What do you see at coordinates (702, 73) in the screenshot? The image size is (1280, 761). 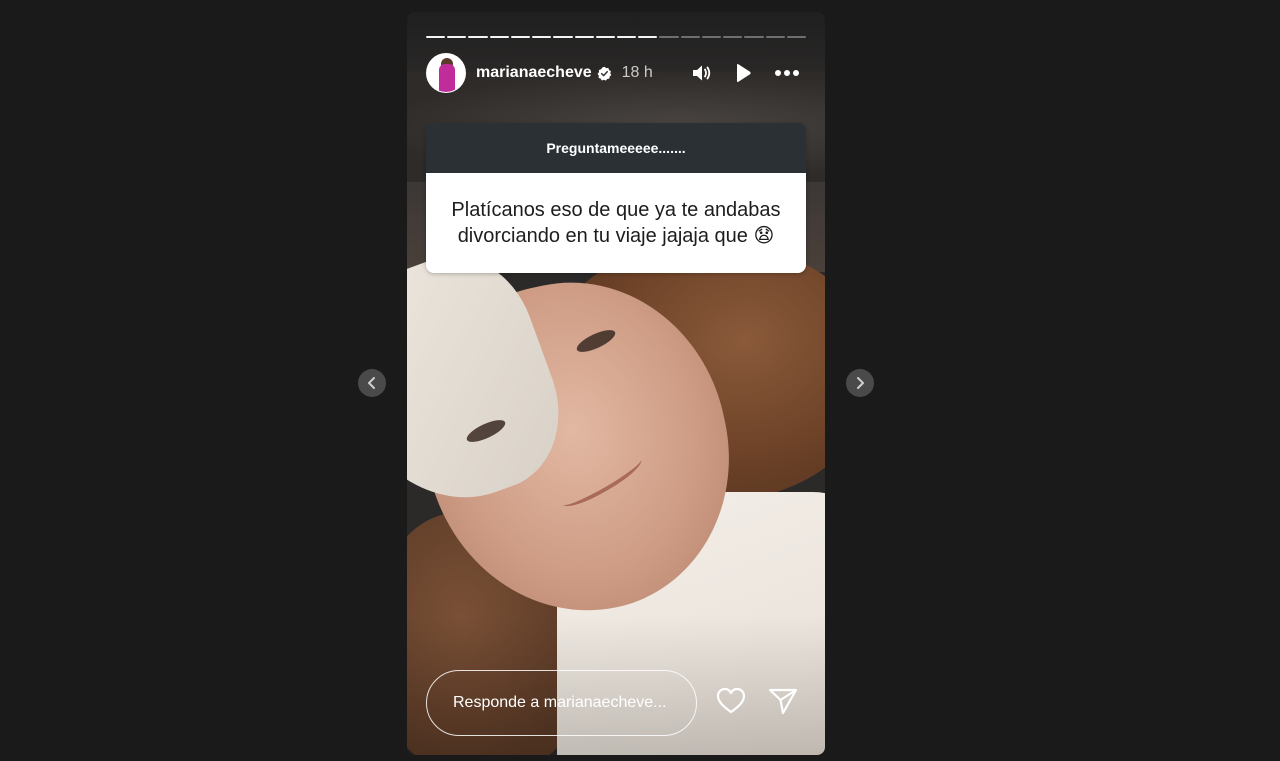 I see `sound-icon` at bounding box center [702, 73].